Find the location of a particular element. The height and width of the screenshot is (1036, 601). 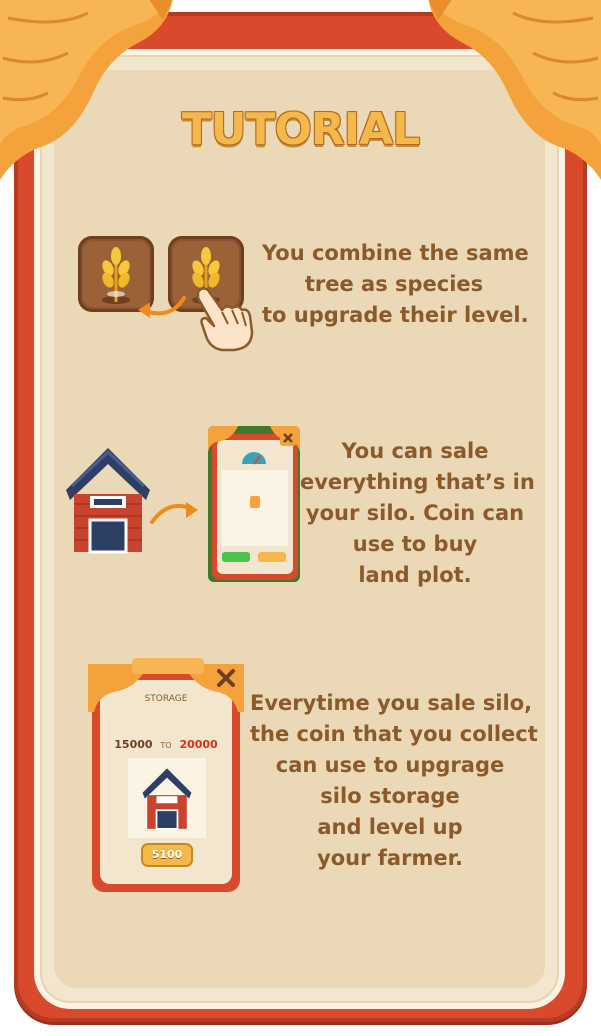

step-2-line: everything that’s in is located at coordinates (417, 482).